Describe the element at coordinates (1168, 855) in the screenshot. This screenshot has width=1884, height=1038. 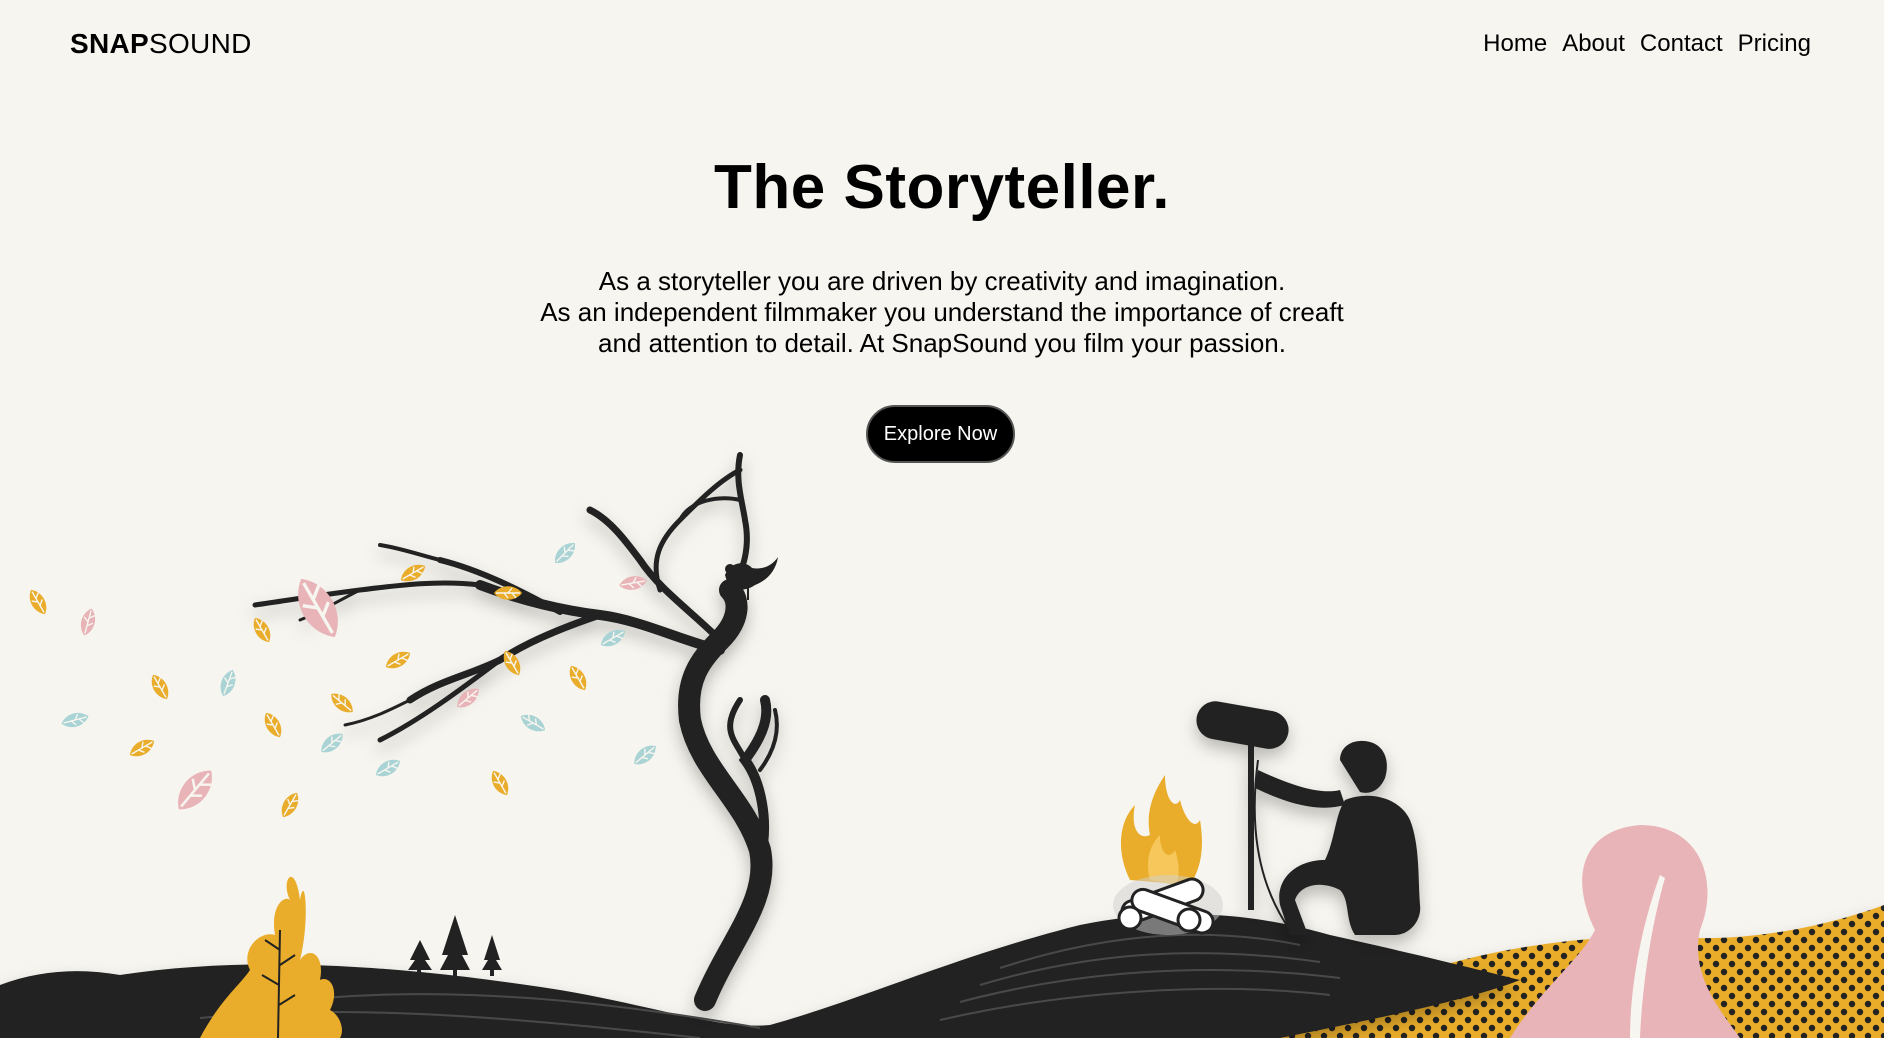
I see `campfire` at that location.